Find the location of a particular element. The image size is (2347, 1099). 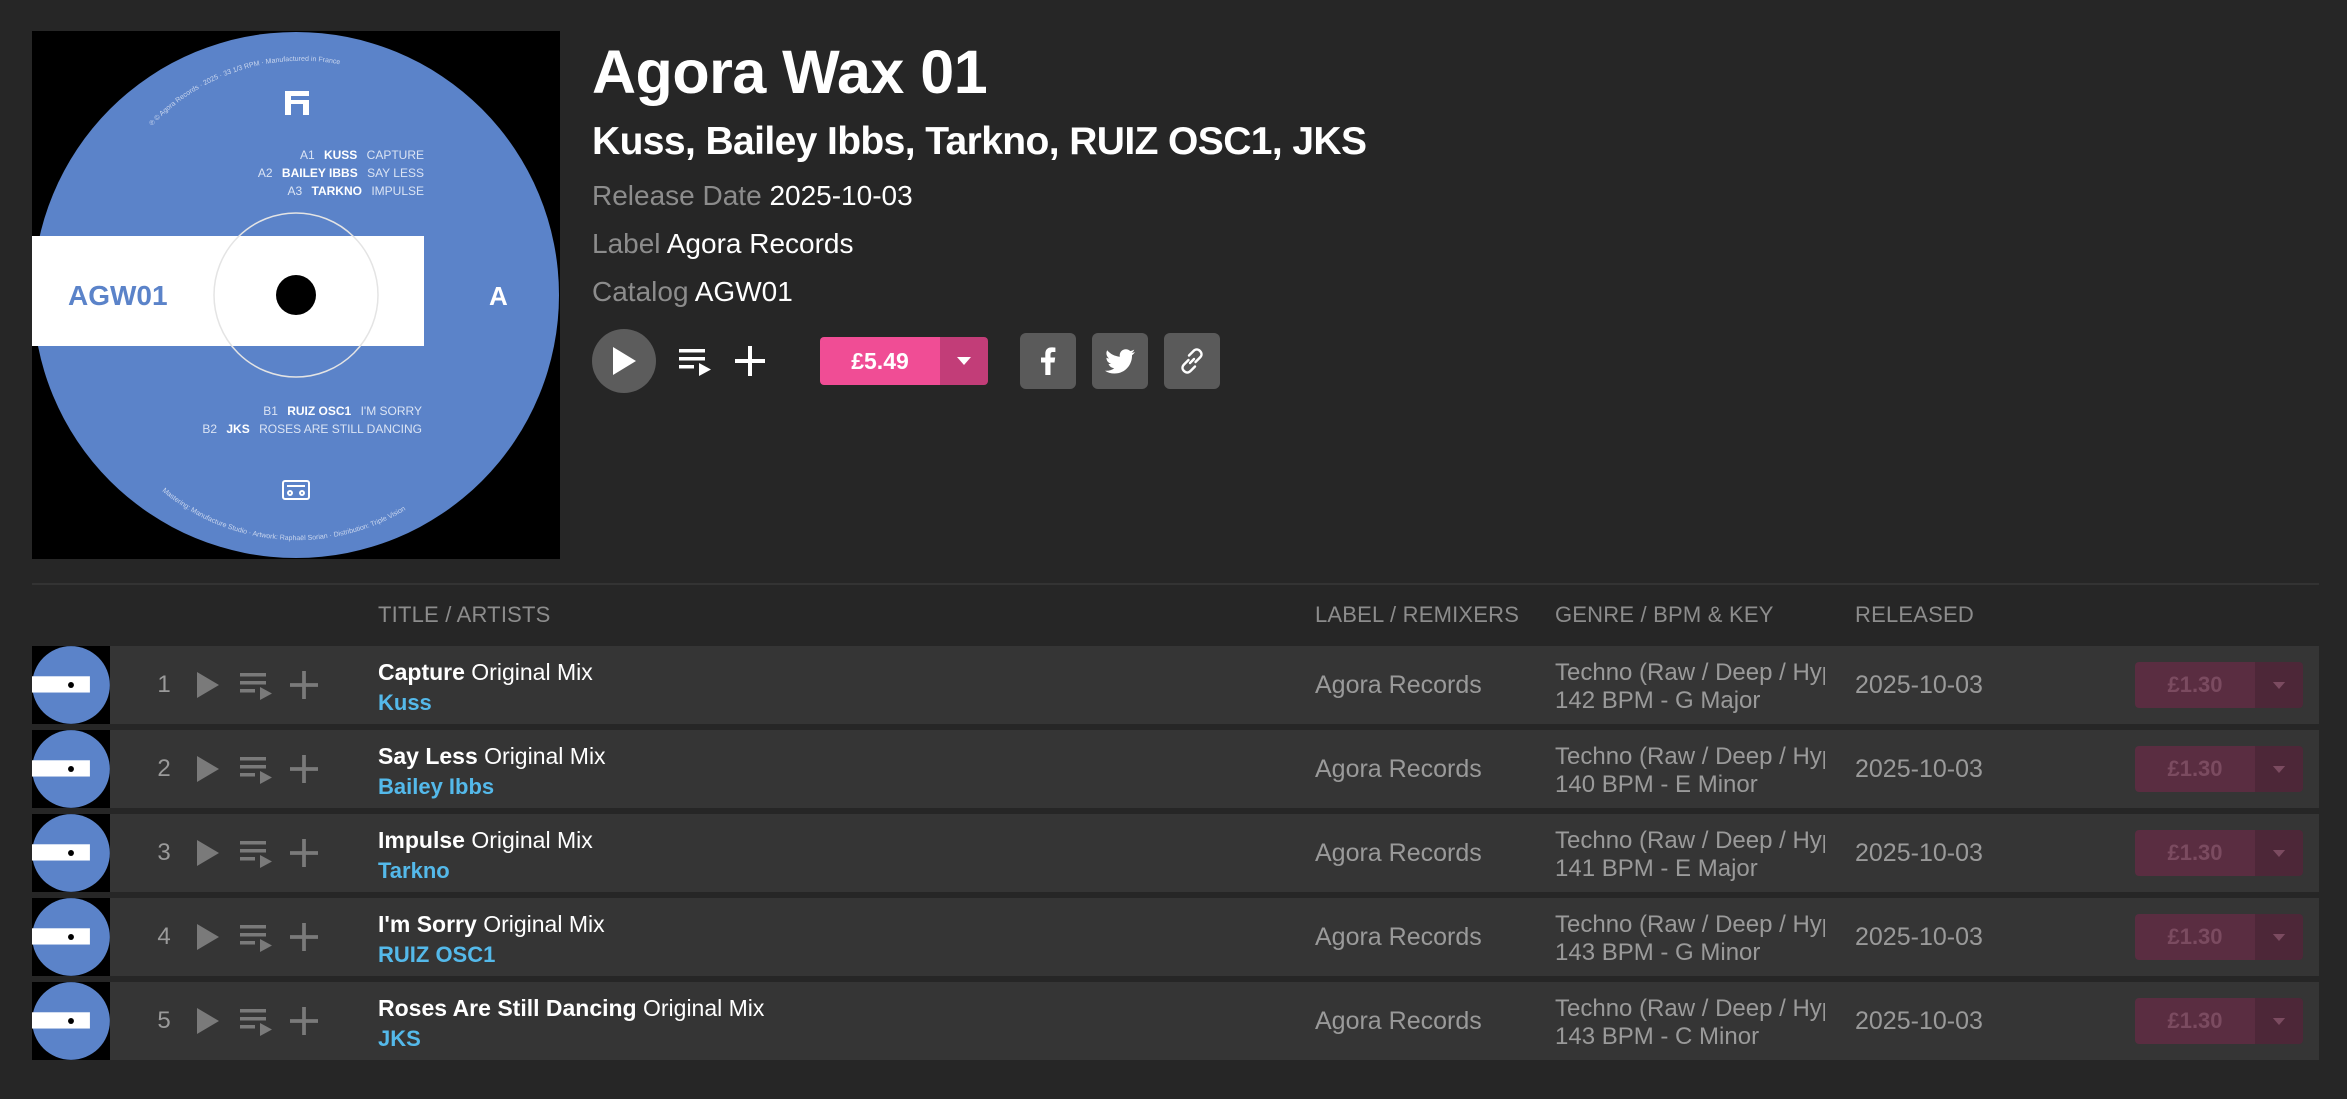

track-artist-link: JKS is located at coordinates (399, 1039).